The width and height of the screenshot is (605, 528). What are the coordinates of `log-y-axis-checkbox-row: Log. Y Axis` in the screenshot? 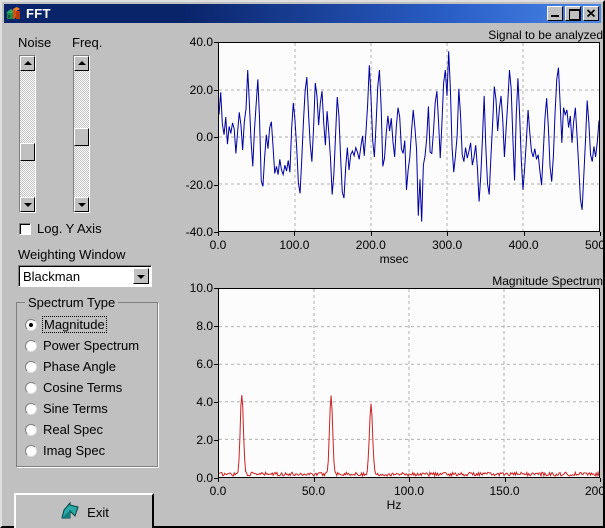 It's located at (60, 228).